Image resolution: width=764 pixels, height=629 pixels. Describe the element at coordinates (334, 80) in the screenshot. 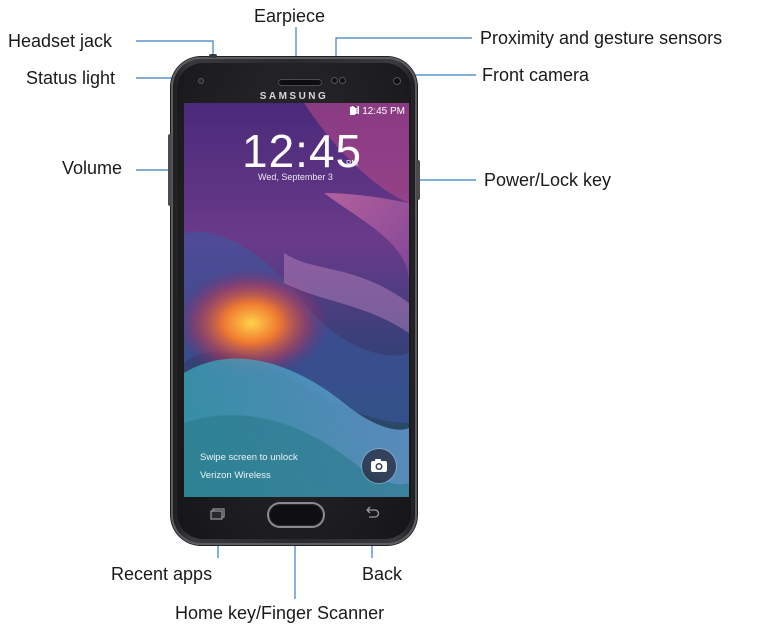

I see `proximity-sensor-left` at that location.